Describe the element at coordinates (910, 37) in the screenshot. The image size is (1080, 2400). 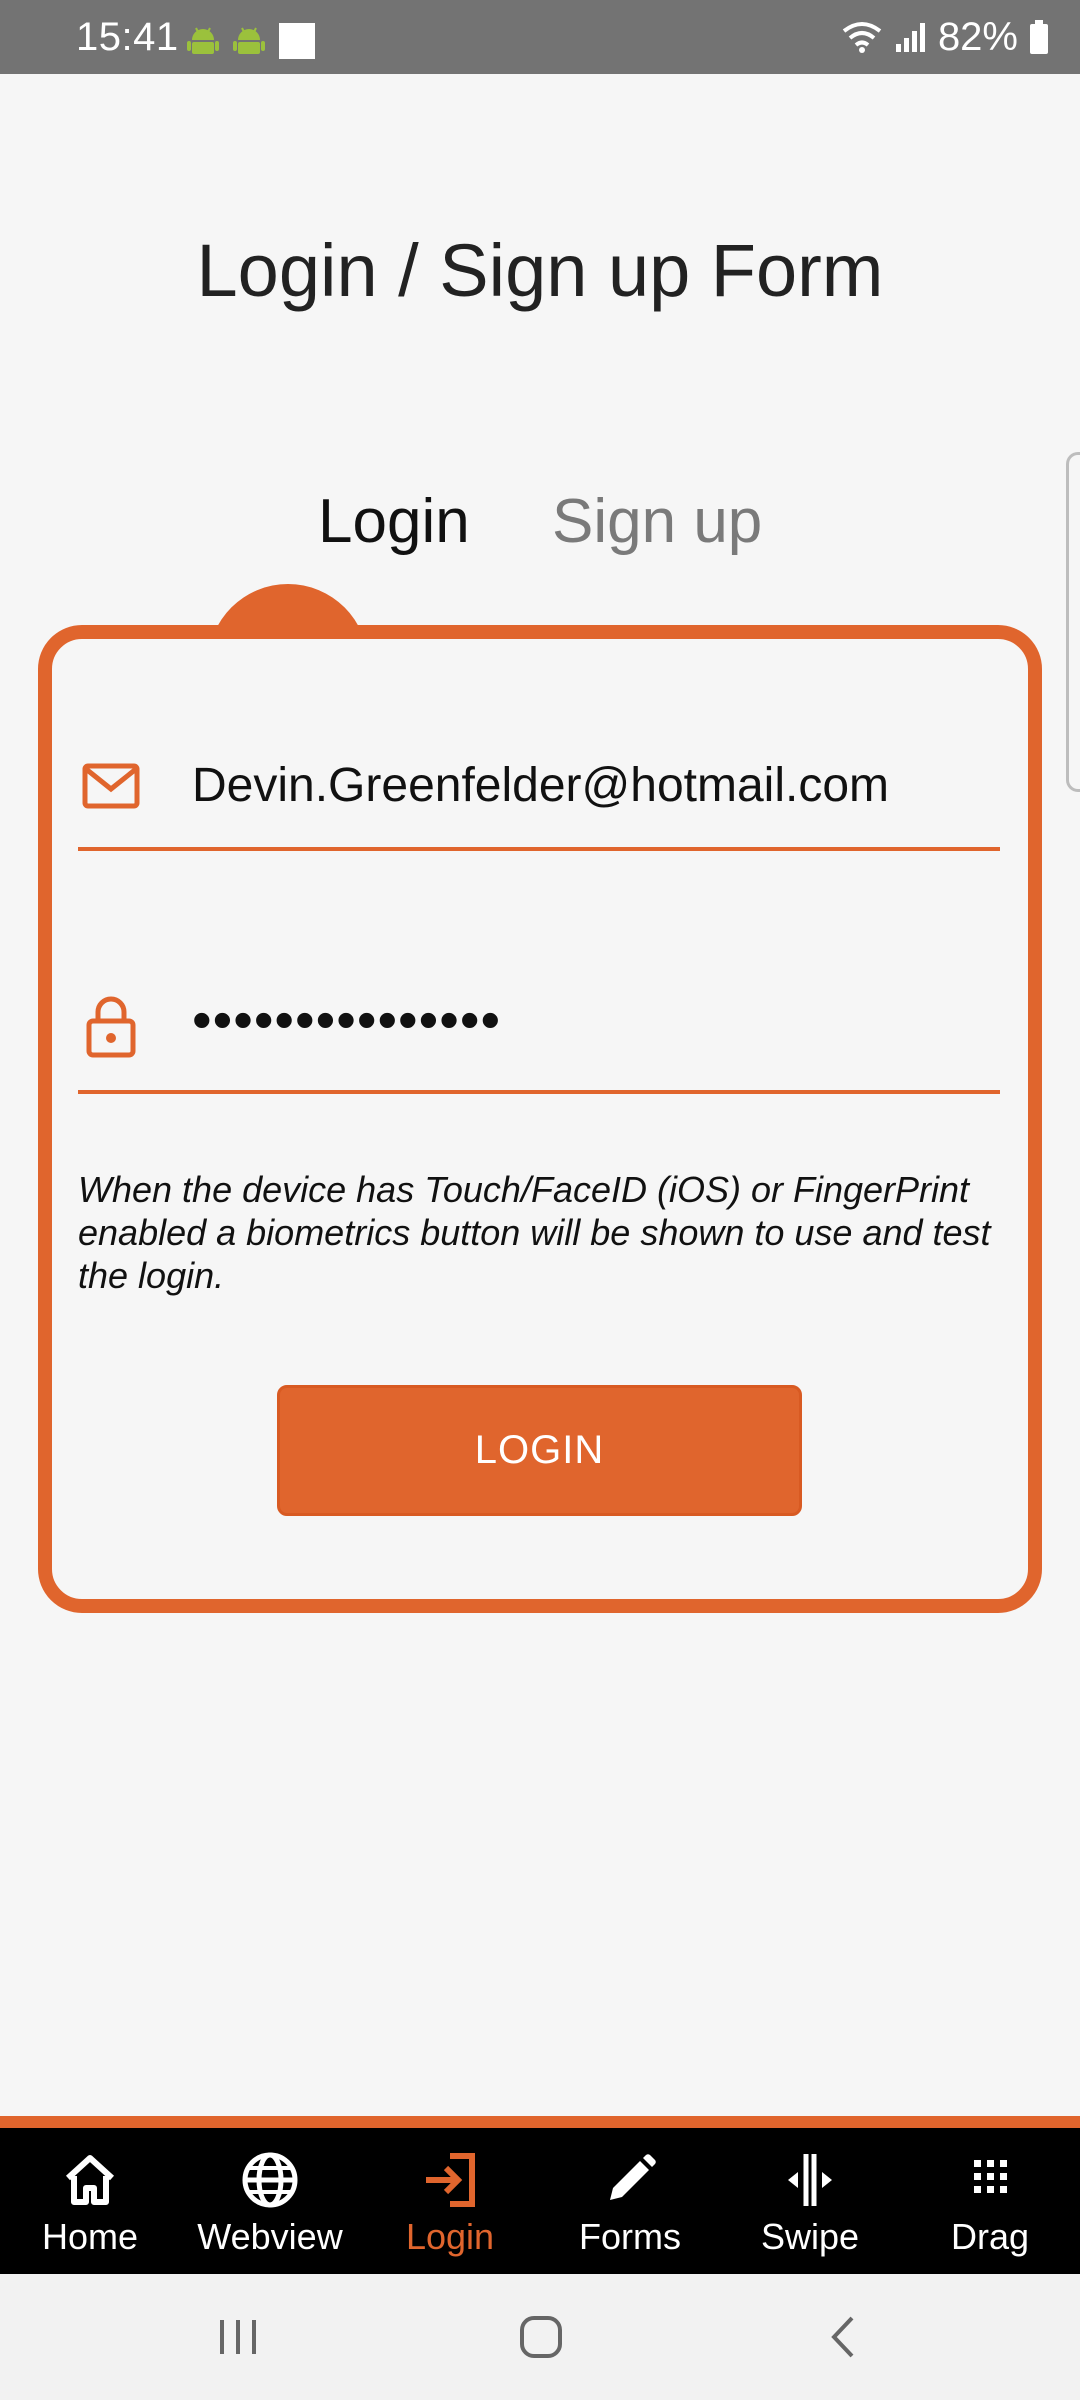
I see `signal-icon` at that location.